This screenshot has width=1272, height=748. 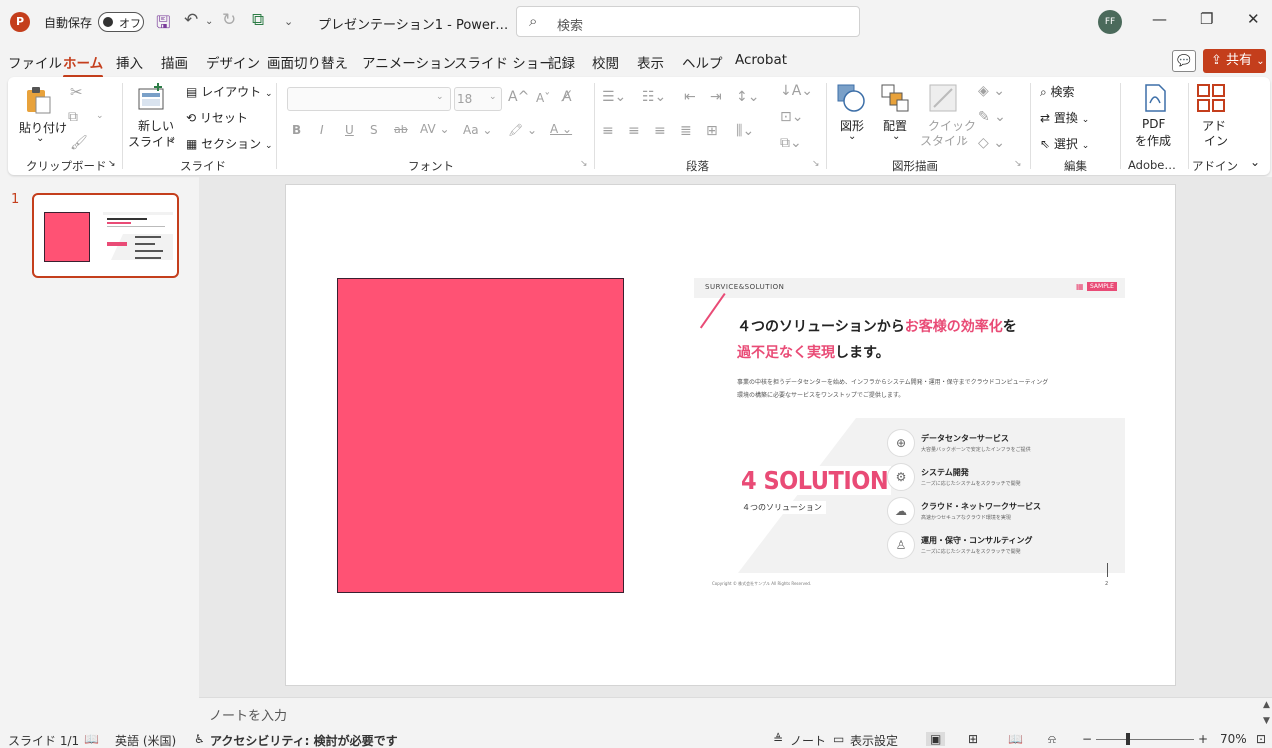 I want to click on align-right-icon: ≡, so click(x=660, y=131).